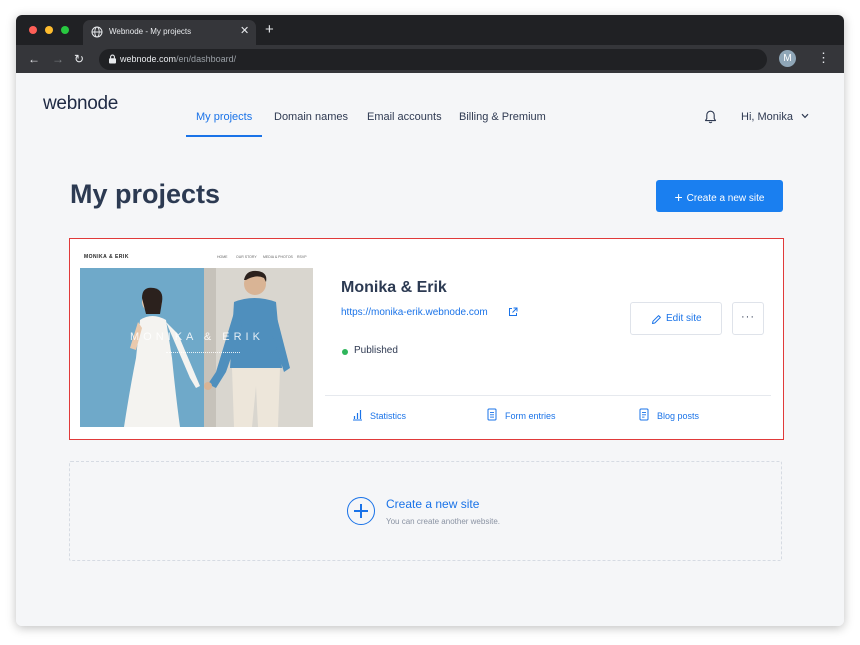 The image size is (860, 645). What do you see at coordinates (678, 416) in the screenshot?
I see `blog-posts-link: Blog posts` at bounding box center [678, 416].